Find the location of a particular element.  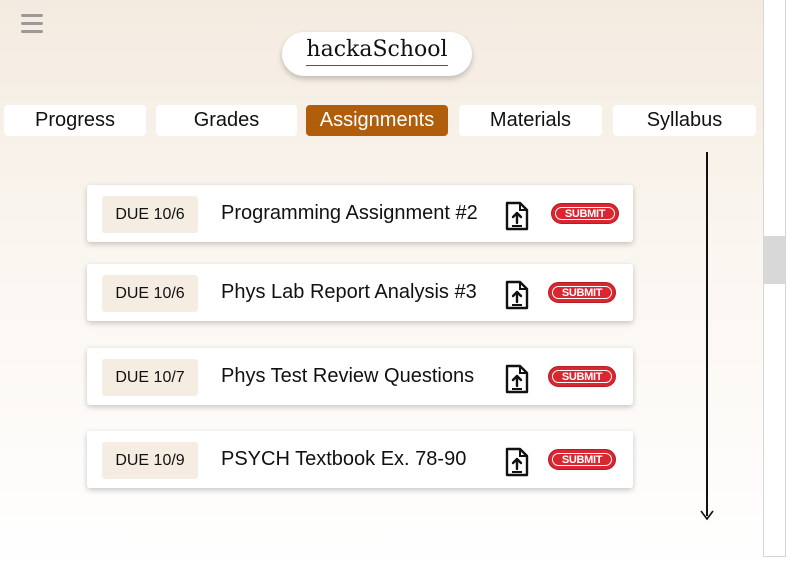

tab-progress: Progress is located at coordinates (75, 120).